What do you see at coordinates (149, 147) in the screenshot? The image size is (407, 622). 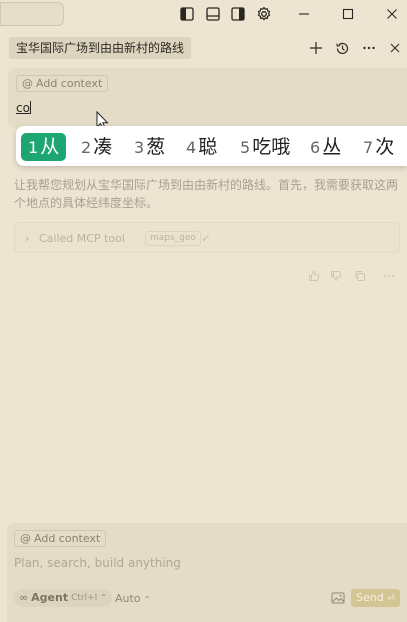 I see `ime-candidate: 3葱` at bounding box center [149, 147].